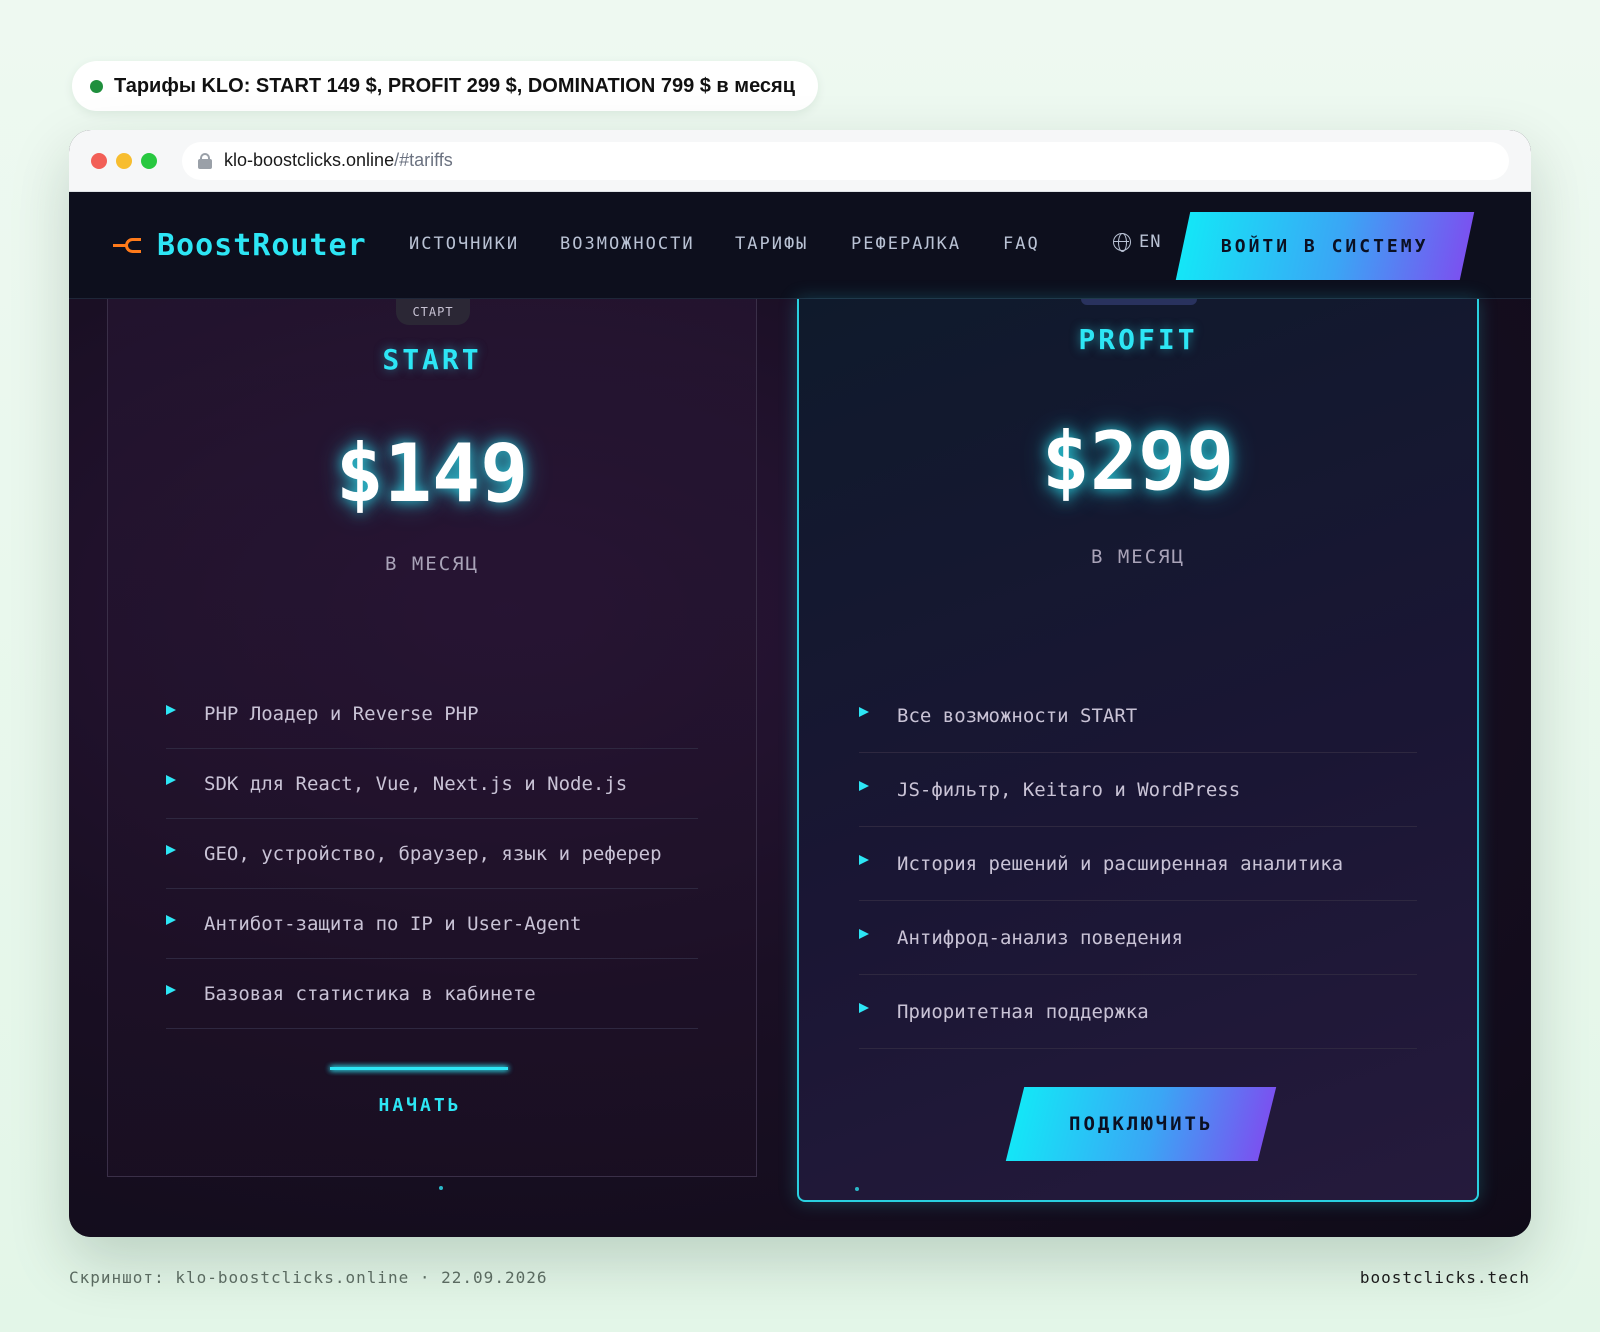 The height and width of the screenshot is (1332, 1600). What do you see at coordinates (1137, 242) in the screenshot?
I see `language-switch: EN` at bounding box center [1137, 242].